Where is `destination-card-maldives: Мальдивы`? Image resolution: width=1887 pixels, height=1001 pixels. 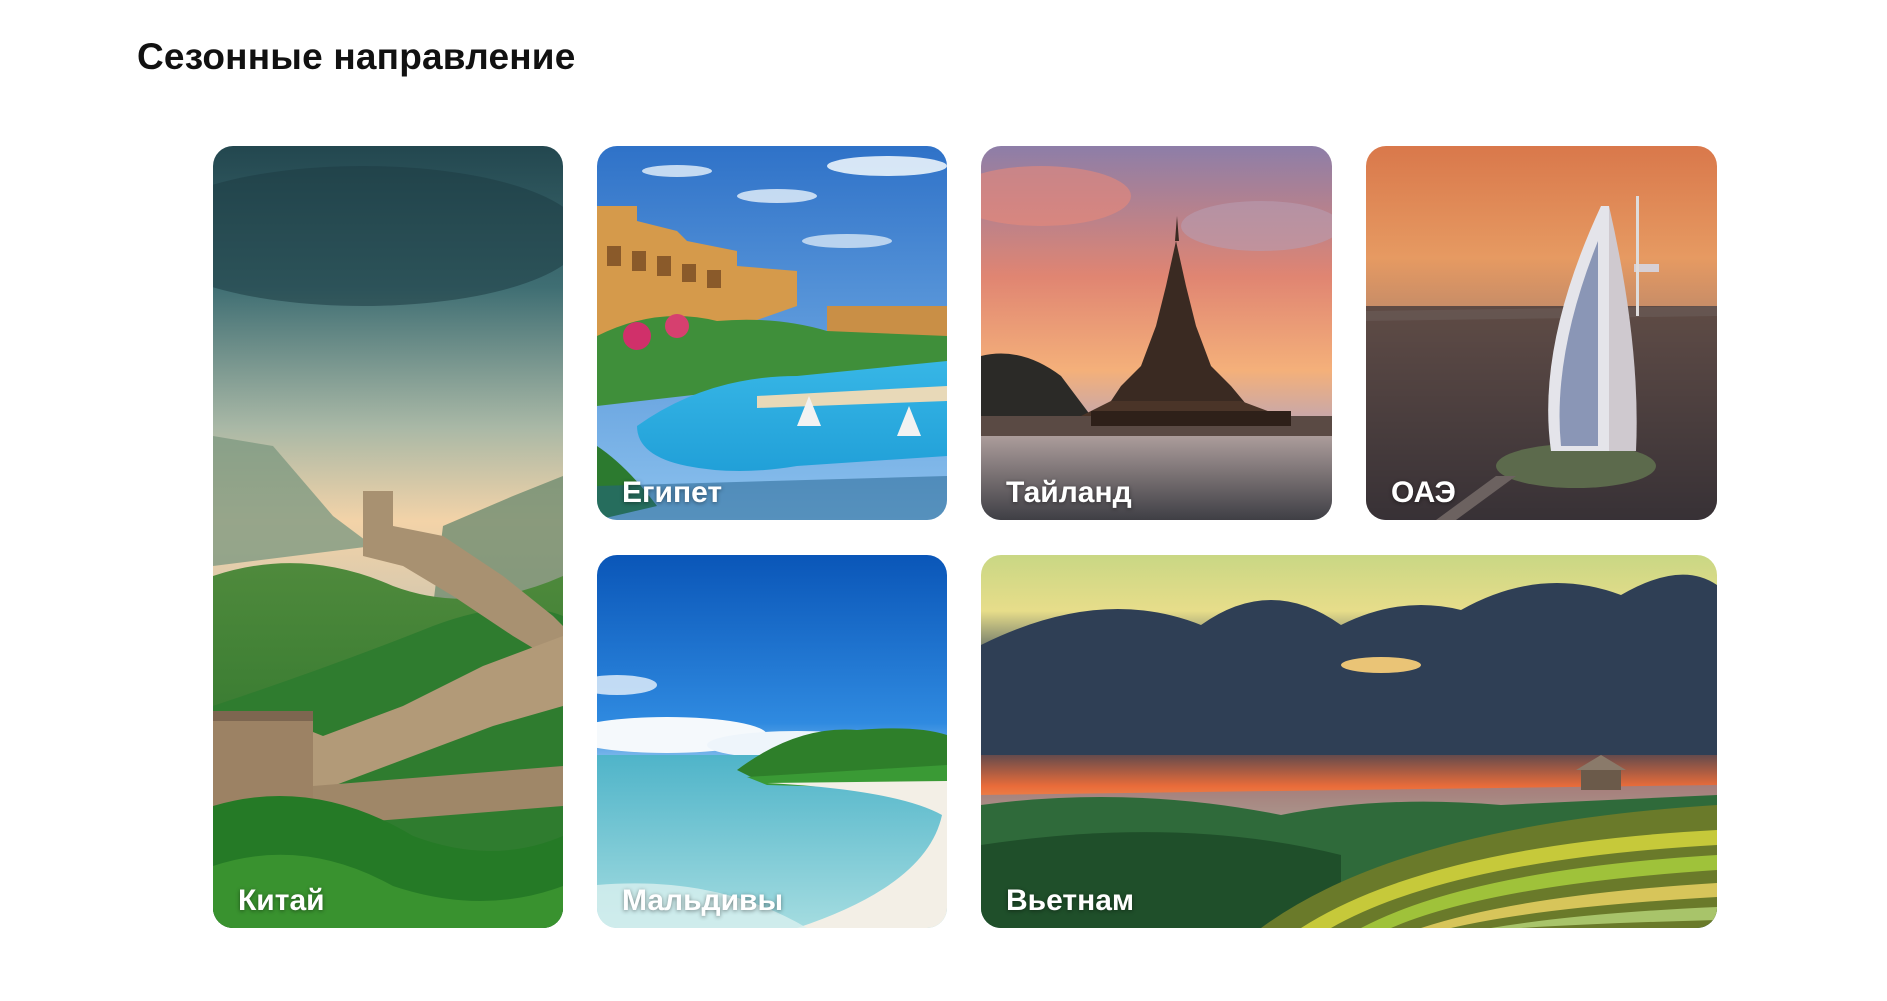
destination-card-maldives: Мальдивы is located at coordinates (772, 741).